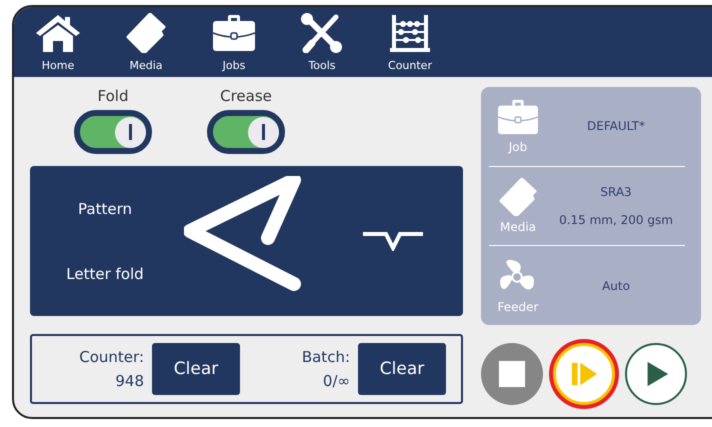 The height and width of the screenshot is (427, 712). Describe the element at coordinates (326, 357) in the screenshot. I see `counter-label: Batch:` at that location.